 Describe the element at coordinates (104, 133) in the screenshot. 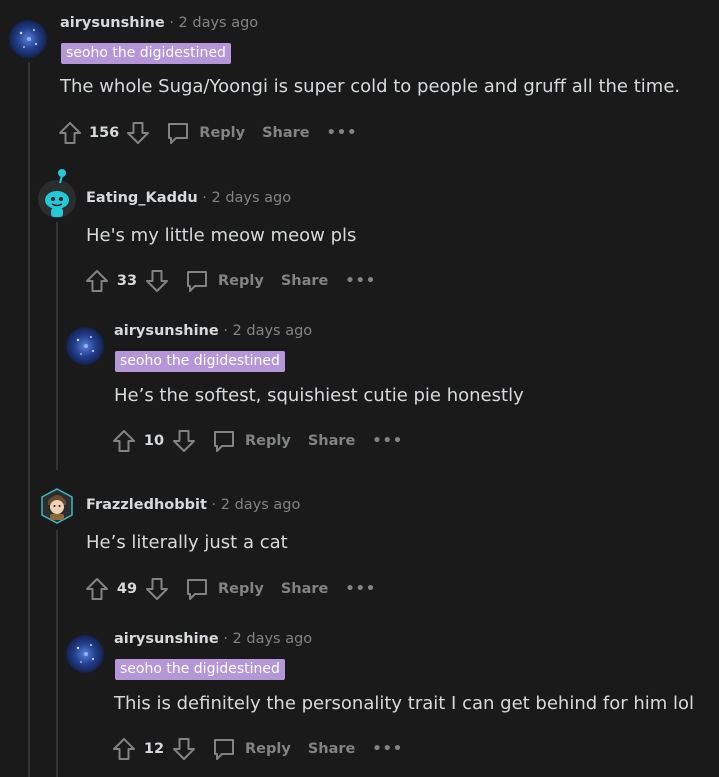

I see `vote-count: 156` at that location.